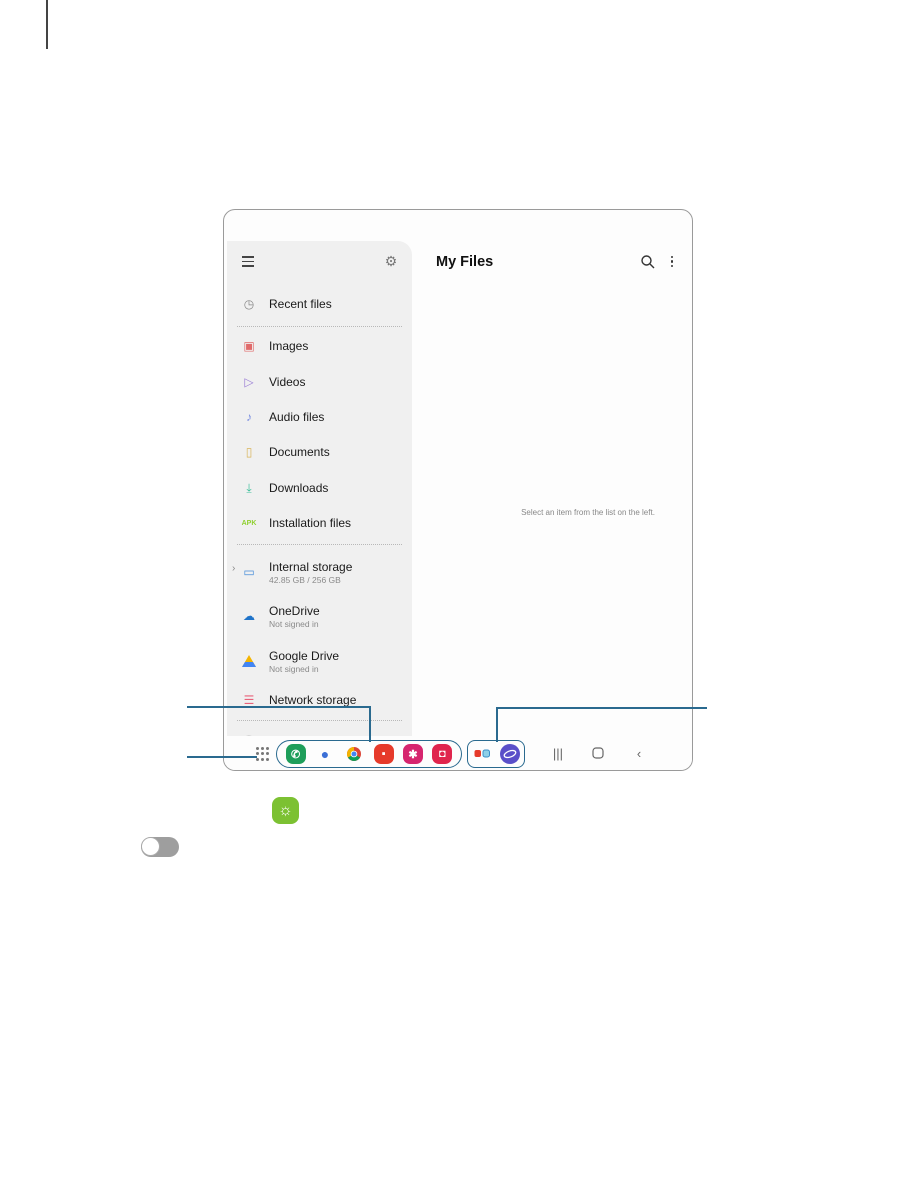 This screenshot has width=918, height=1188. I want to click on apps-grid-icon, so click(263, 754).